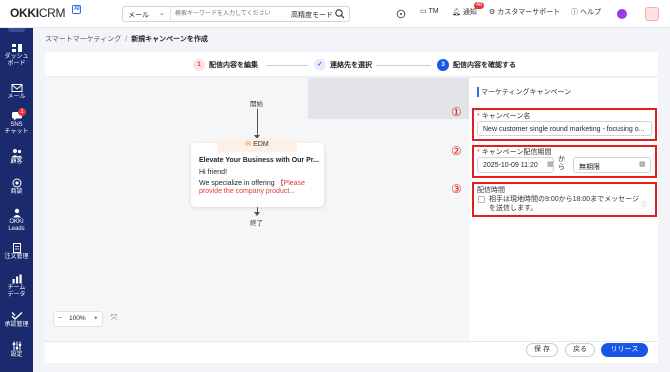 The height and width of the screenshot is (372, 670). I want to click on help-button: ⓘ ヘルプ, so click(586, 12).